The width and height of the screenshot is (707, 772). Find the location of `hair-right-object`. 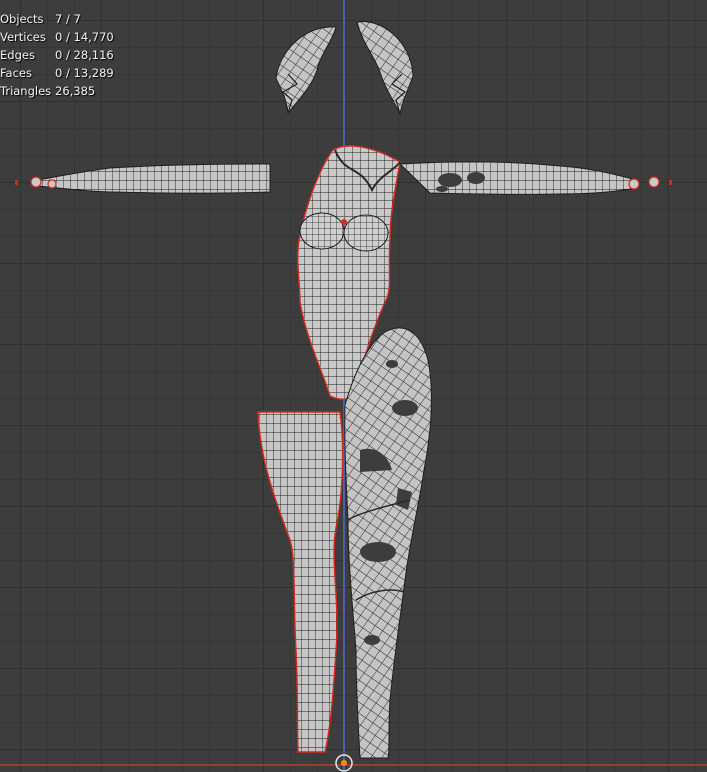

hair-right-object is located at coordinates (385, 68).